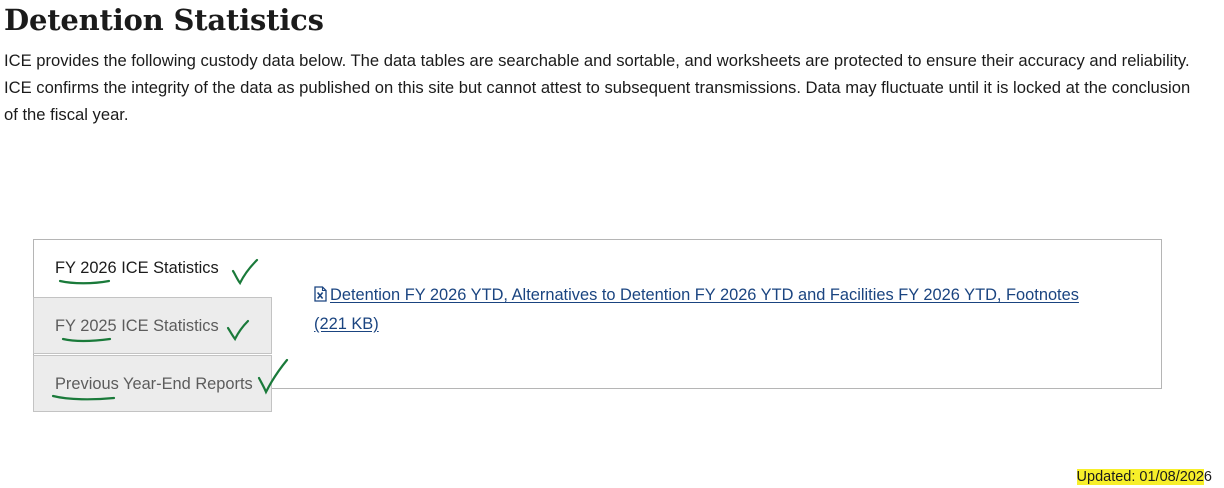  I want to click on last-updated-date: Updated: 01/08/2026, so click(1144, 477).